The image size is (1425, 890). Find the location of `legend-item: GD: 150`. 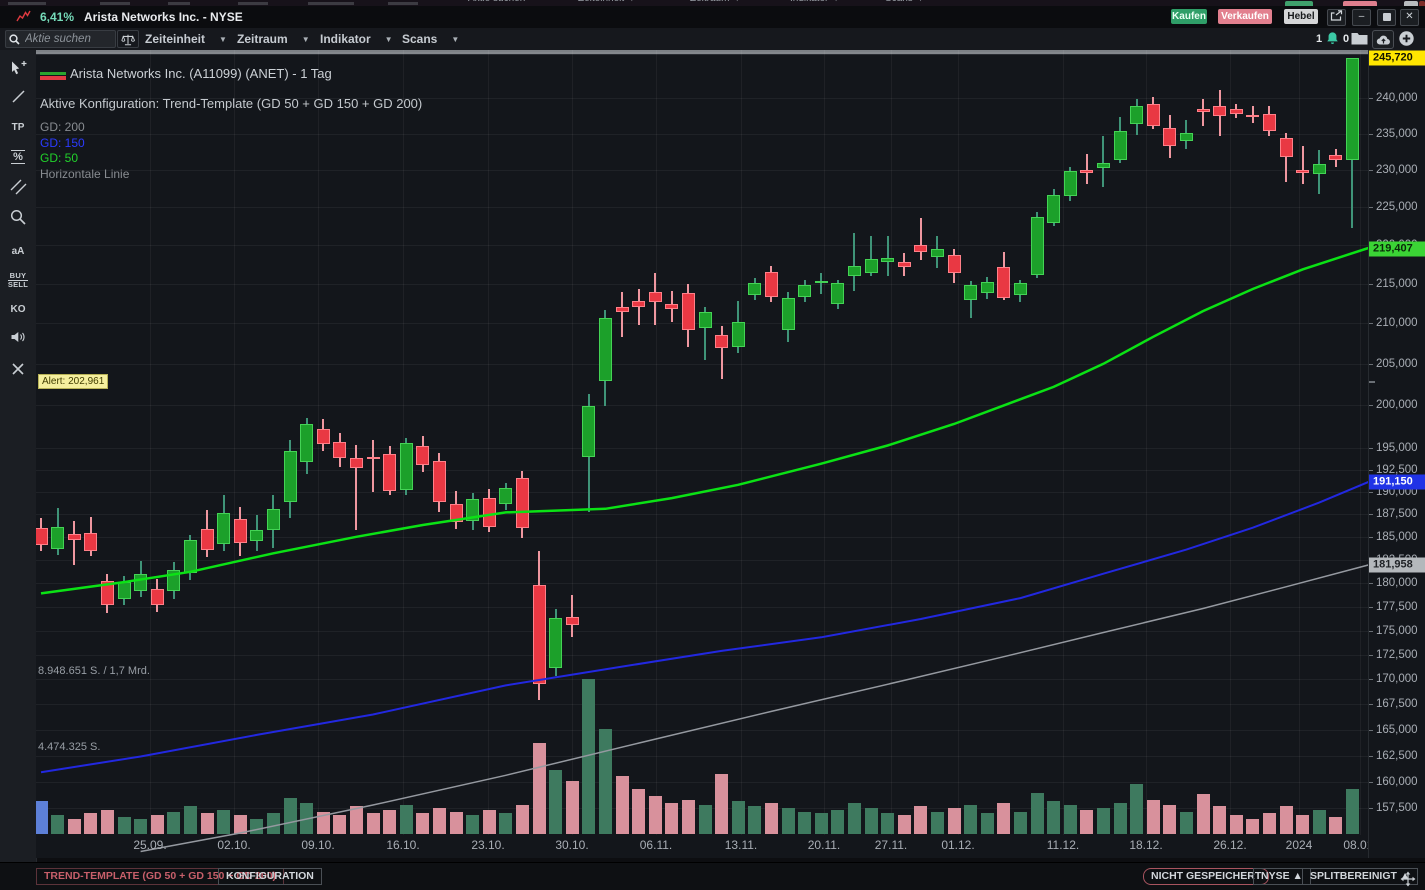

legend-item: GD: 150 is located at coordinates (62, 143).